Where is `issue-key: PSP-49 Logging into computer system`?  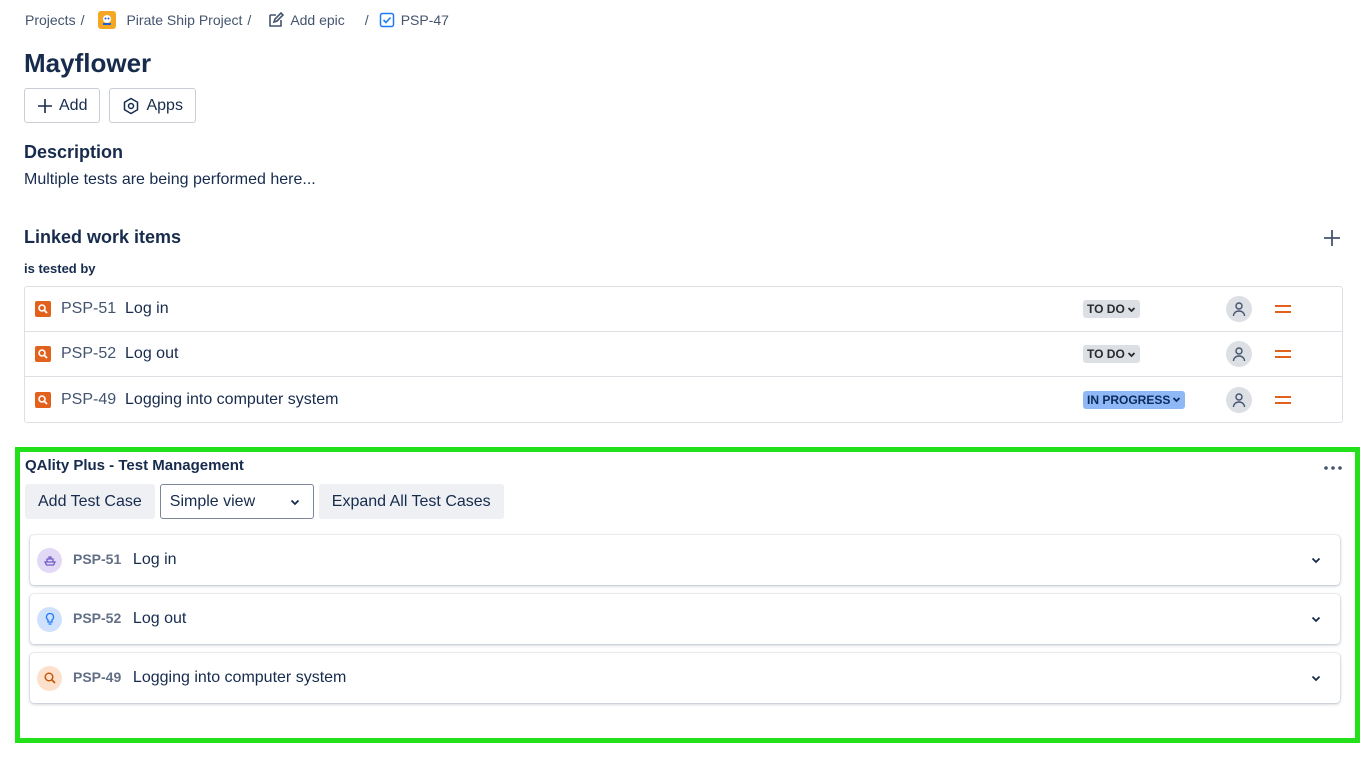
issue-key: PSP-49 Logging into computer system is located at coordinates (199, 400).